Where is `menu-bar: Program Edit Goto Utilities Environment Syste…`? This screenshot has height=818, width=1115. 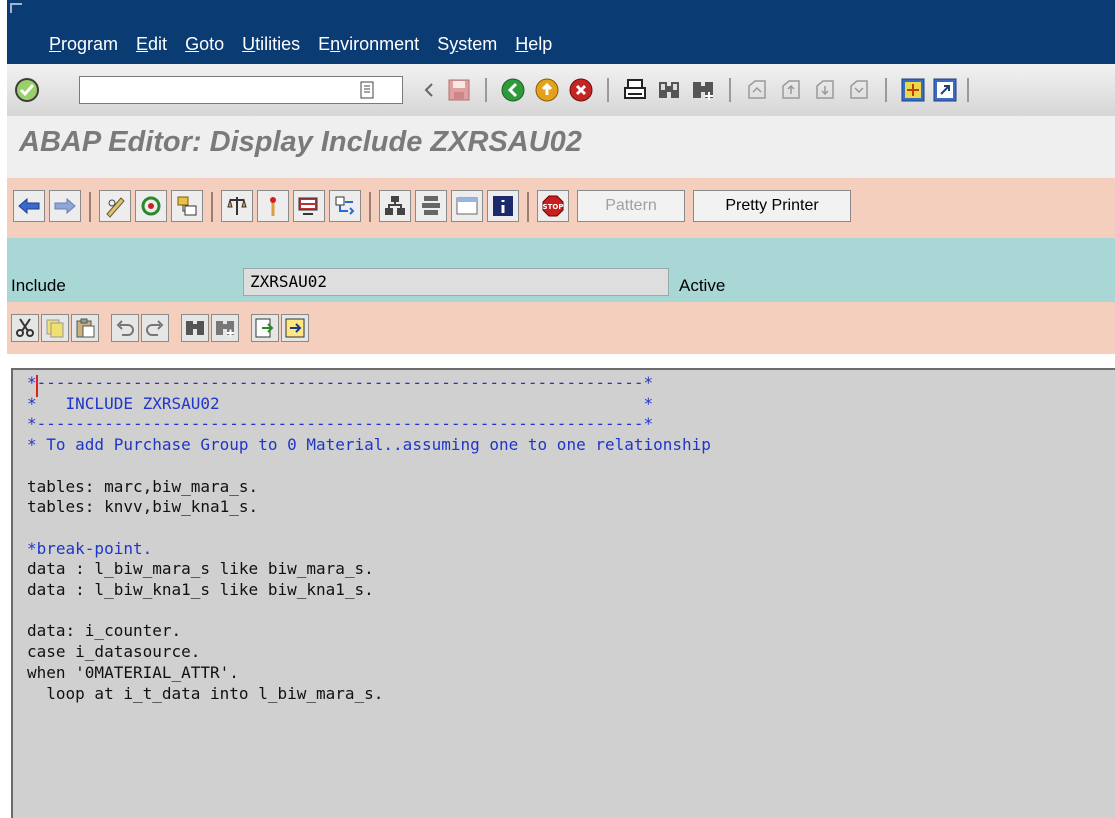
menu-bar: Program Edit Goto Utilities Environment Syste… is located at coordinates (561, 32).